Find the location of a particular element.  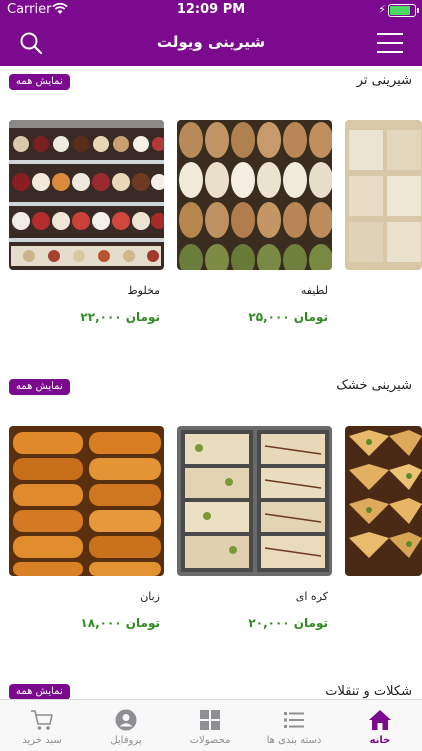

tab-products: محصولات is located at coordinates (210, 725).